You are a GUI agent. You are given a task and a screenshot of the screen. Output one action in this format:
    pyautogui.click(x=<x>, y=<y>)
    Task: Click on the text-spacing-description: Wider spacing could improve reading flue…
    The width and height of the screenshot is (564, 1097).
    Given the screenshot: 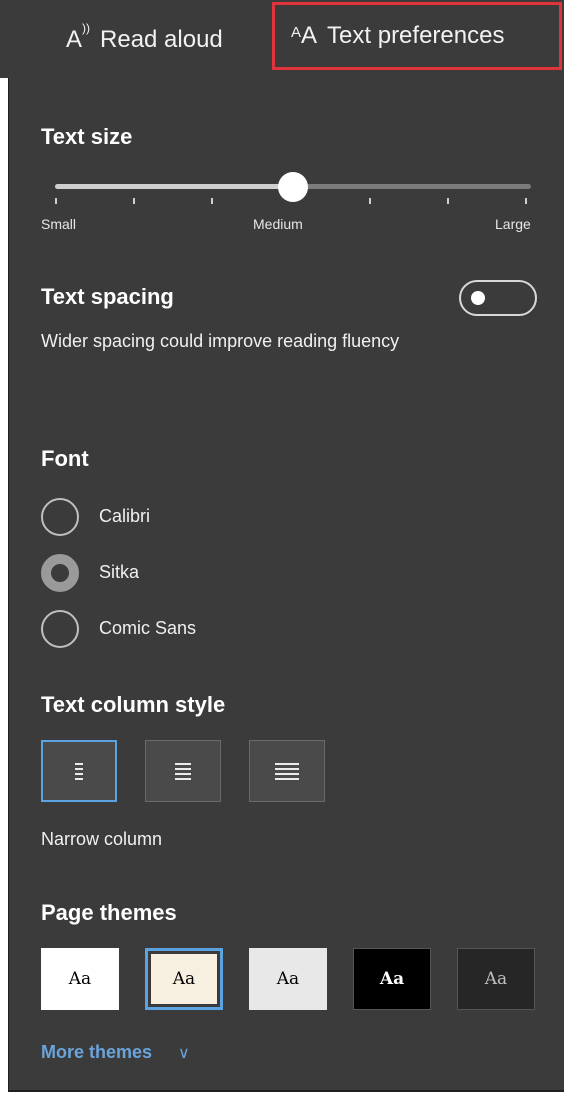 What is the action you would take?
    pyautogui.click(x=220, y=341)
    